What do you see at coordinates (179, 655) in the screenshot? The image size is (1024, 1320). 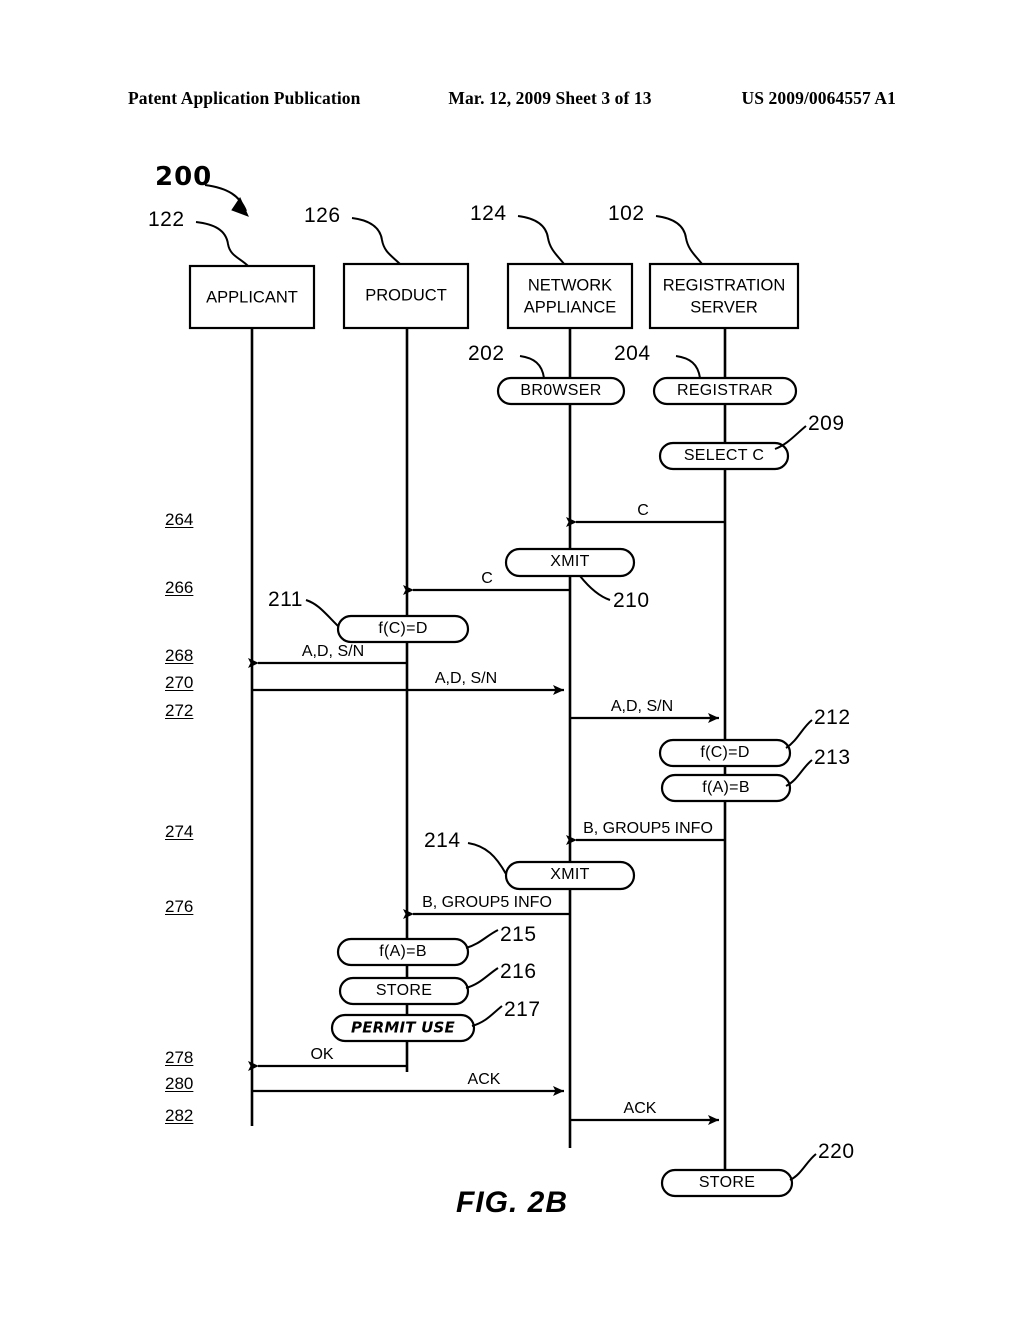 I see `step-number-268: 268` at bounding box center [179, 655].